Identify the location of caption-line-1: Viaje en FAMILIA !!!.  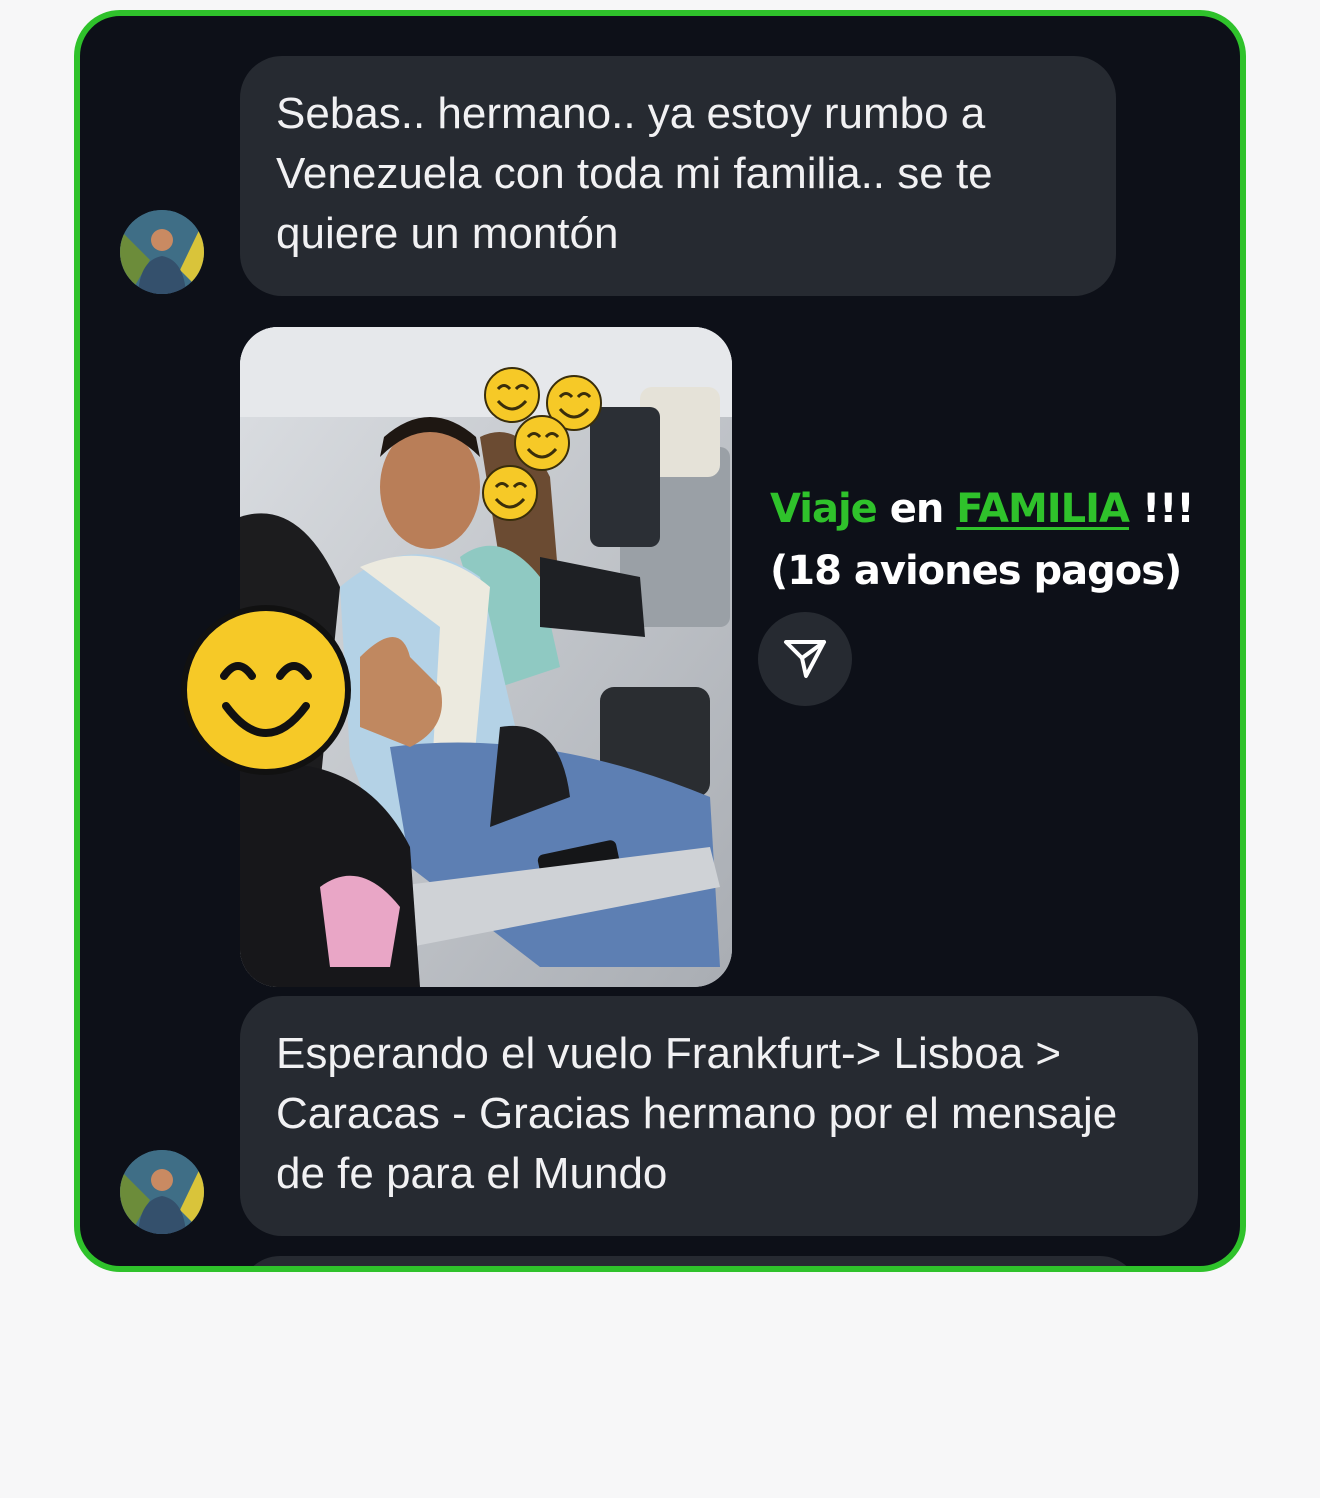
(1000, 509).